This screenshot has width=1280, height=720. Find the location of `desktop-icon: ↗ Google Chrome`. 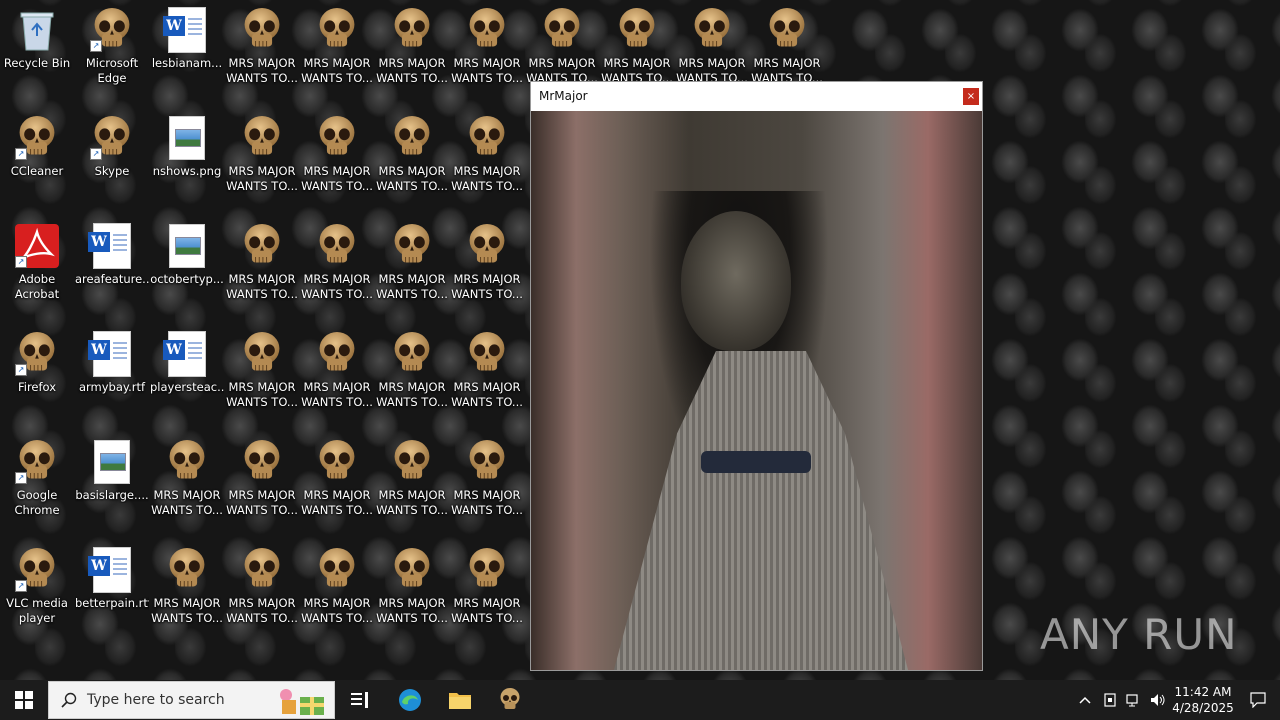

desktop-icon: ↗ Google Chrome is located at coordinates (37, 478).